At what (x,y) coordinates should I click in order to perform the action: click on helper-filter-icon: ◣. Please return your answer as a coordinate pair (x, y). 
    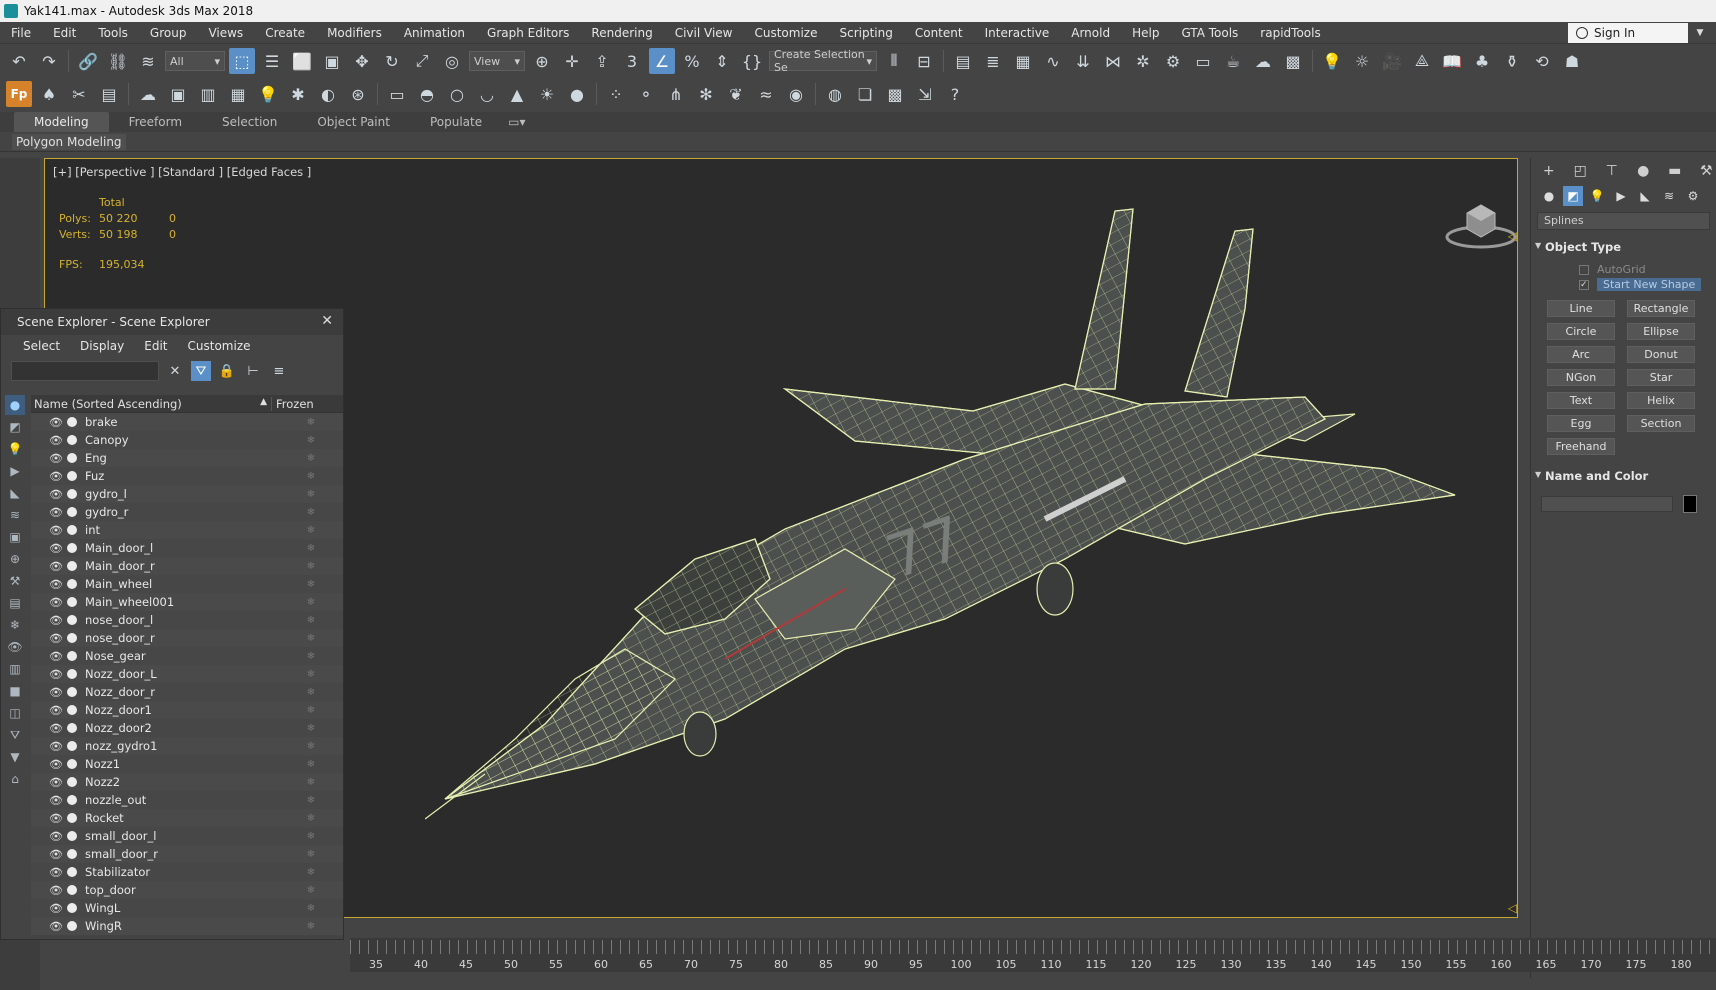
    Looking at the image, I should click on (15, 493).